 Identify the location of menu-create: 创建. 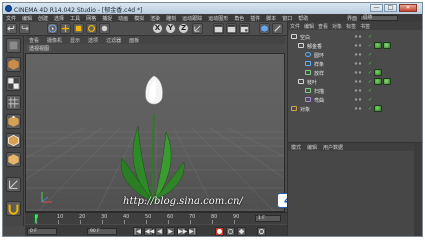
(43, 18).